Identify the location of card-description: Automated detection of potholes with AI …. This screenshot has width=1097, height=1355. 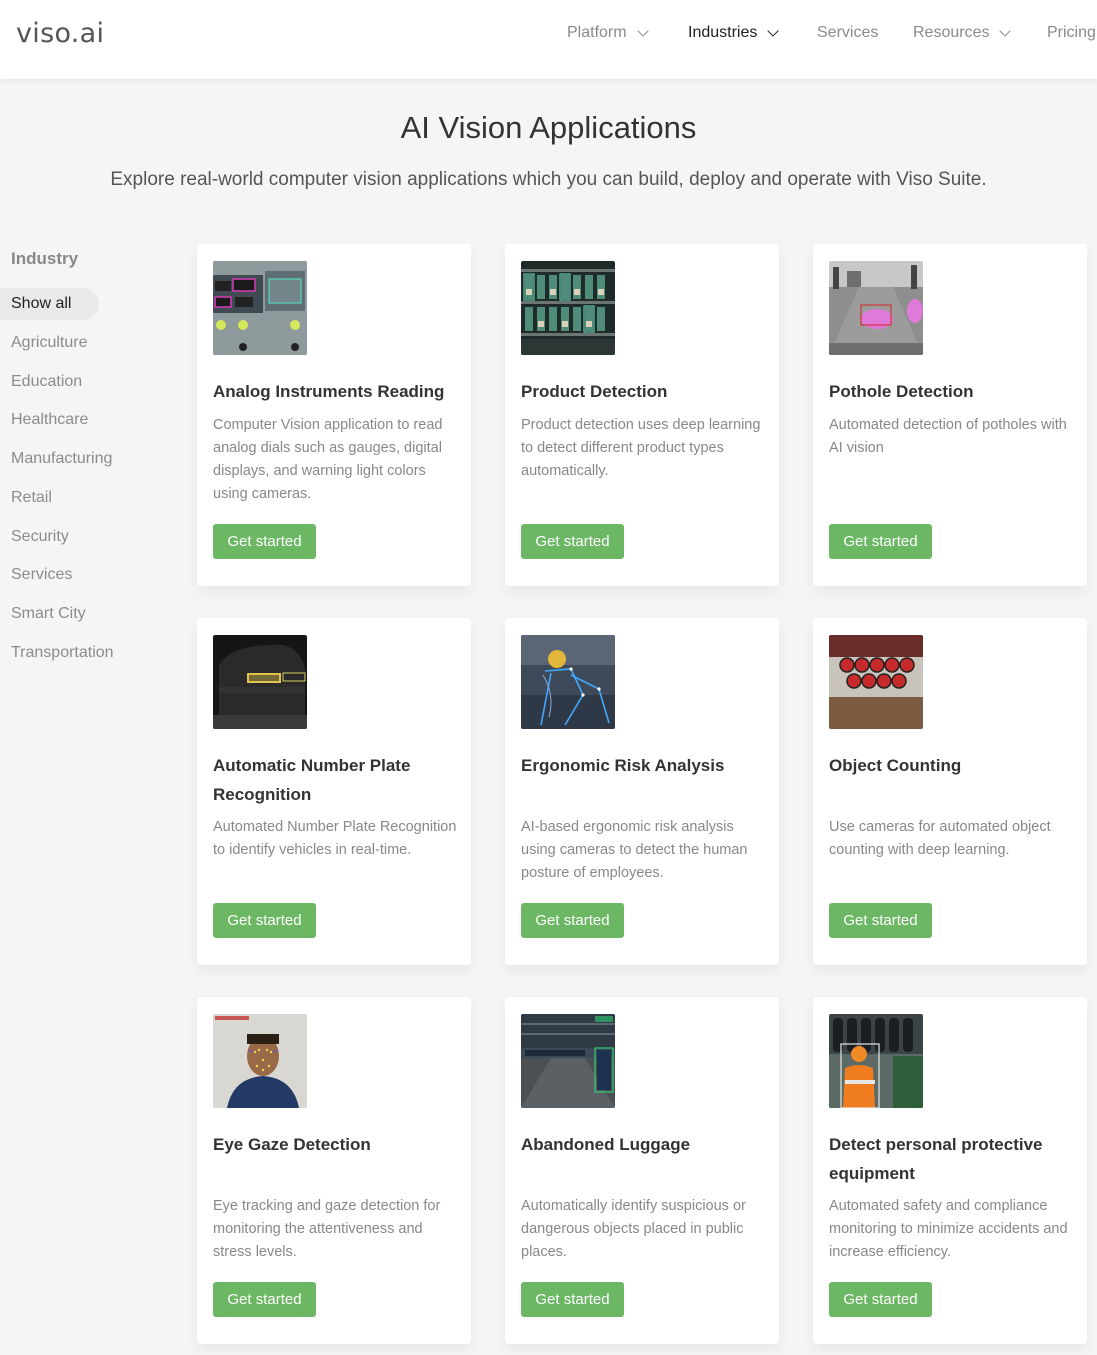
(948, 436).